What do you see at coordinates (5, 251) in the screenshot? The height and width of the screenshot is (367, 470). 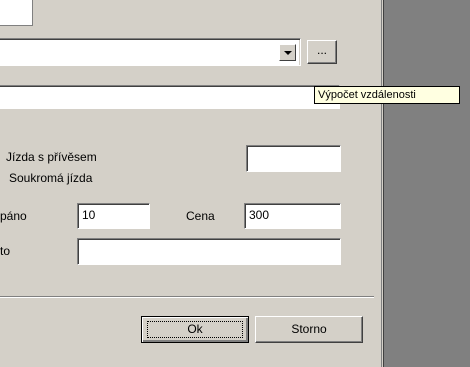 I see `note-label: to` at bounding box center [5, 251].